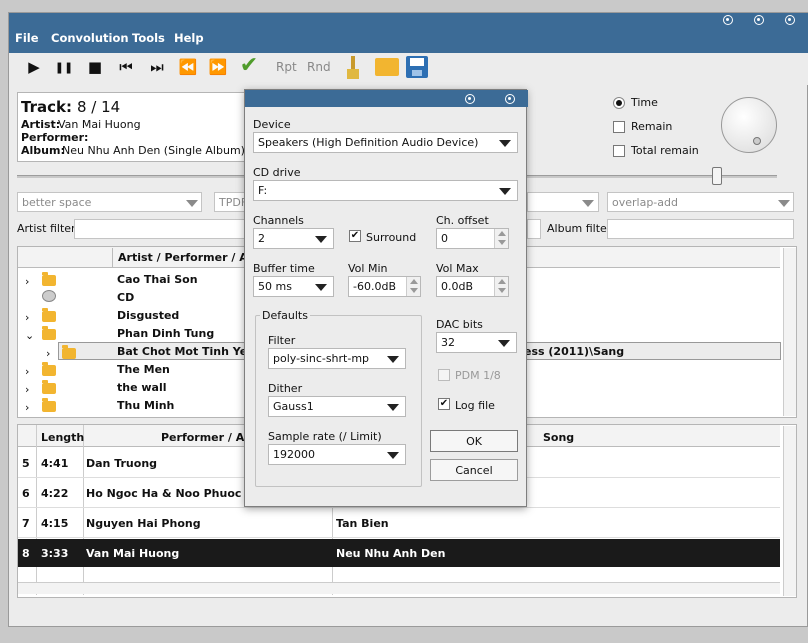  Describe the element at coordinates (749, 125) in the screenshot. I see `volume-knob` at that location.